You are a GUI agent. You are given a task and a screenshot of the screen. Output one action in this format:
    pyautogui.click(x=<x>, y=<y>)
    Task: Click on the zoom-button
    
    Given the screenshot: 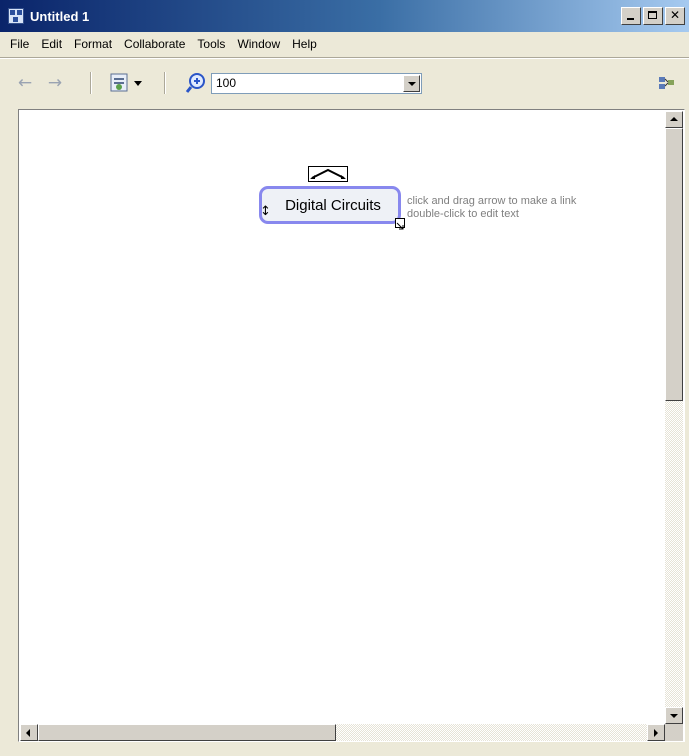 What is the action you would take?
    pyautogui.click(x=196, y=83)
    